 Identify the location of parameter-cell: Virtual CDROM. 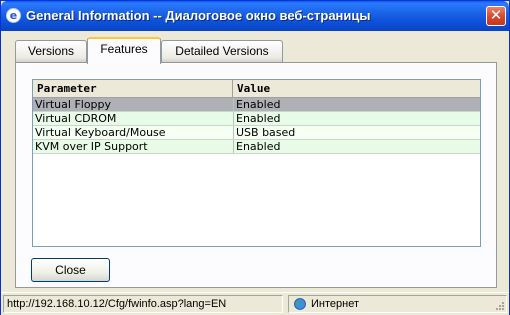
(76, 118).